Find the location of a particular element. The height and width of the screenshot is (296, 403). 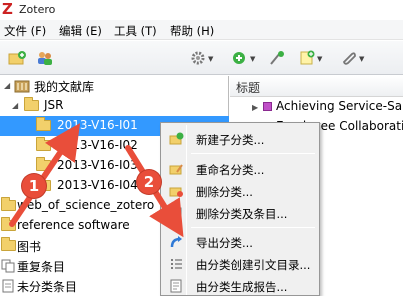

tree-label: reference software is located at coordinates (73, 225).